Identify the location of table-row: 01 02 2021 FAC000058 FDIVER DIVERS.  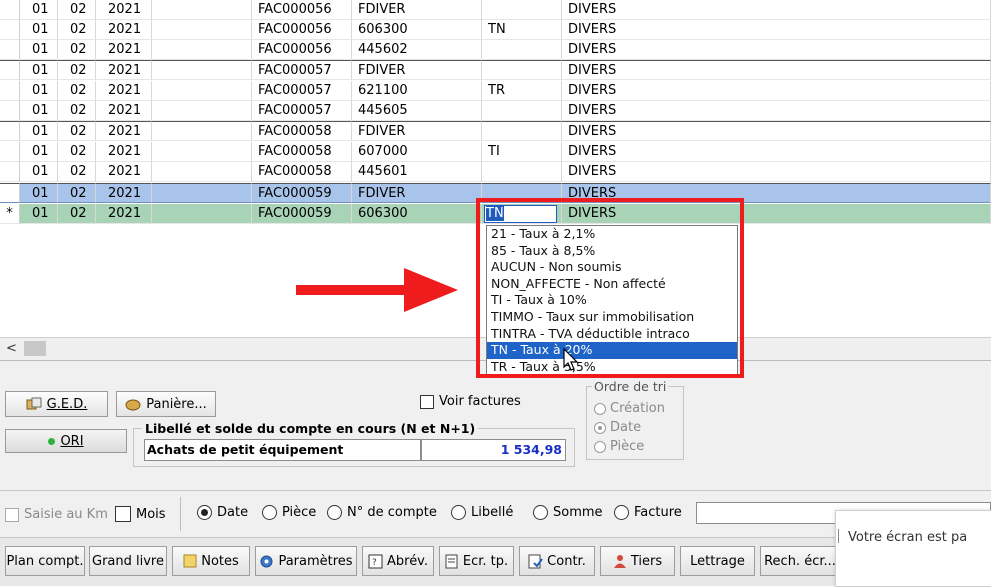
(495, 131).